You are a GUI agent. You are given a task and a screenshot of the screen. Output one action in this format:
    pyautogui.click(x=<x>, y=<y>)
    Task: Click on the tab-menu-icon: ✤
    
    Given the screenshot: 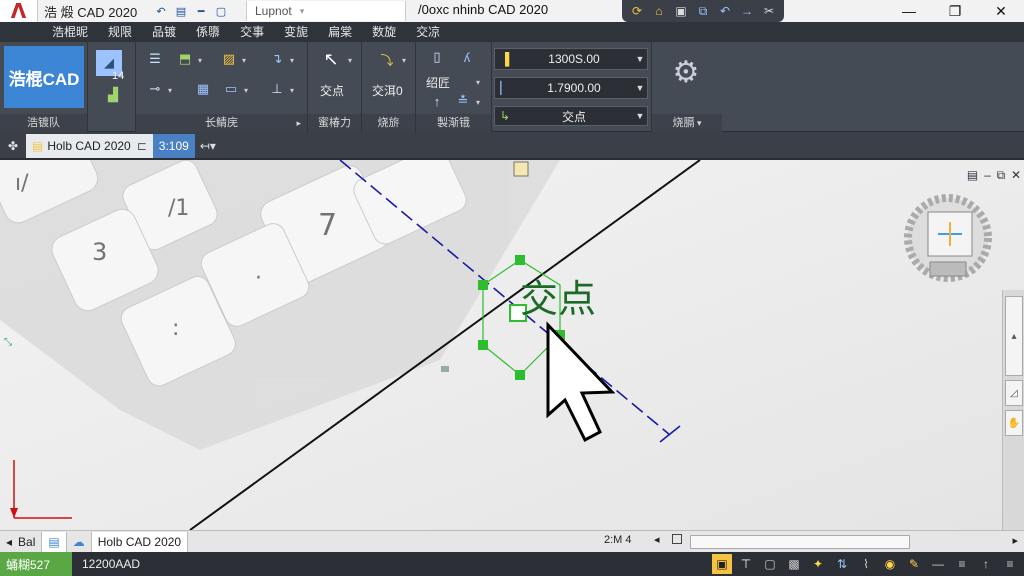 What is the action you would take?
    pyautogui.click(x=13, y=146)
    